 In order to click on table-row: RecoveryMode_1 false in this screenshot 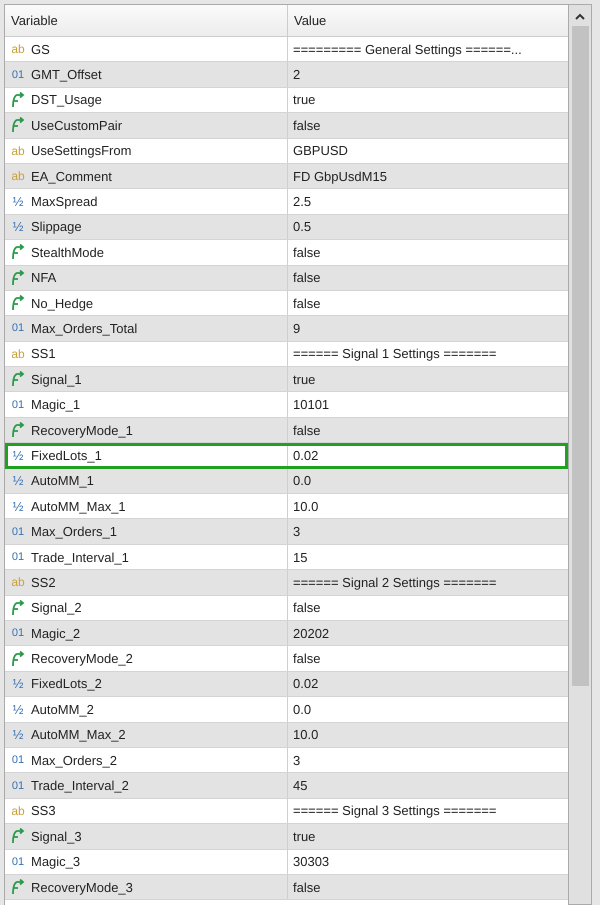, I will do `click(286, 431)`.